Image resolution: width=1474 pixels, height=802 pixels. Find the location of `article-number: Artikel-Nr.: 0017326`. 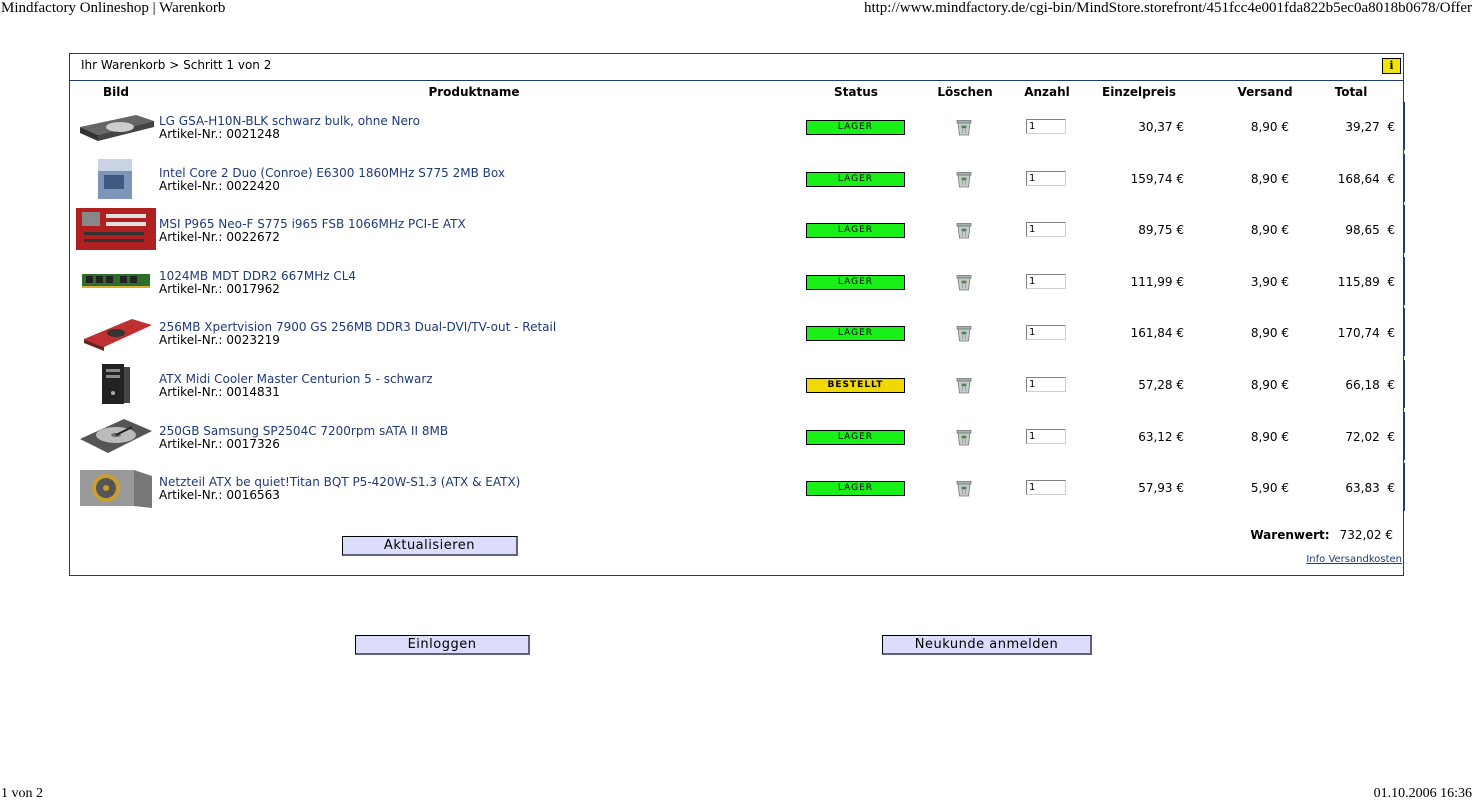

article-number: Artikel-Nr.: 0017326 is located at coordinates (219, 444).